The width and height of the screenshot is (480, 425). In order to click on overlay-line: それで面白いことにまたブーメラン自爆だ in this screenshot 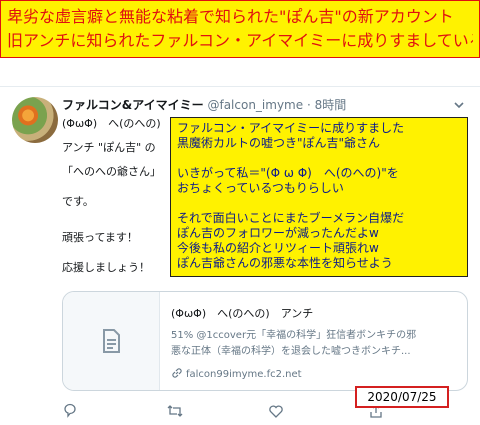, I will do `click(291, 218)`.